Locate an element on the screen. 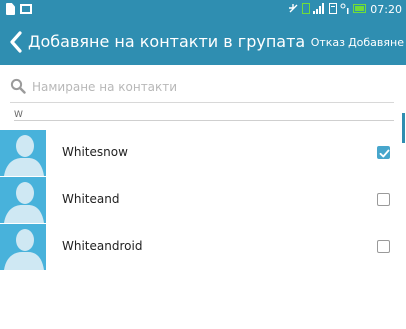 The image size is (406, 329). cancel-button: Отказ is located at coordinates (328, 42).